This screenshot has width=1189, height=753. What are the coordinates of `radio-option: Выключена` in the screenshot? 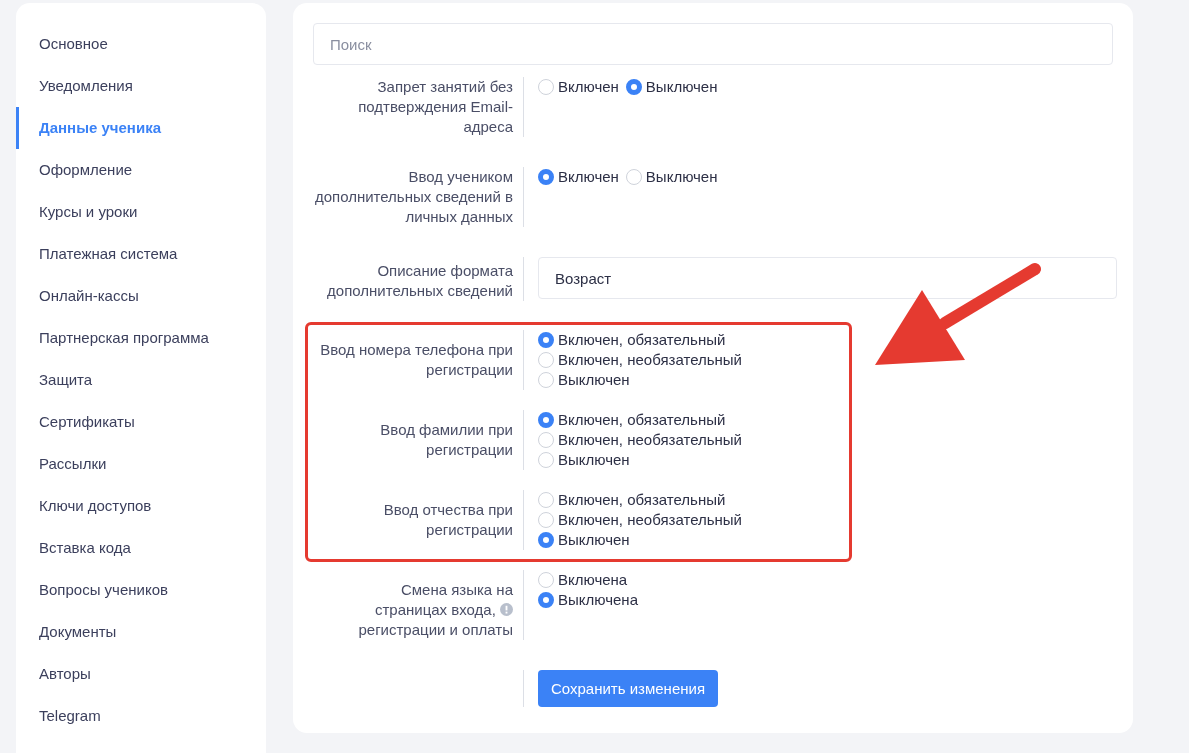 It's located at (588, 600).